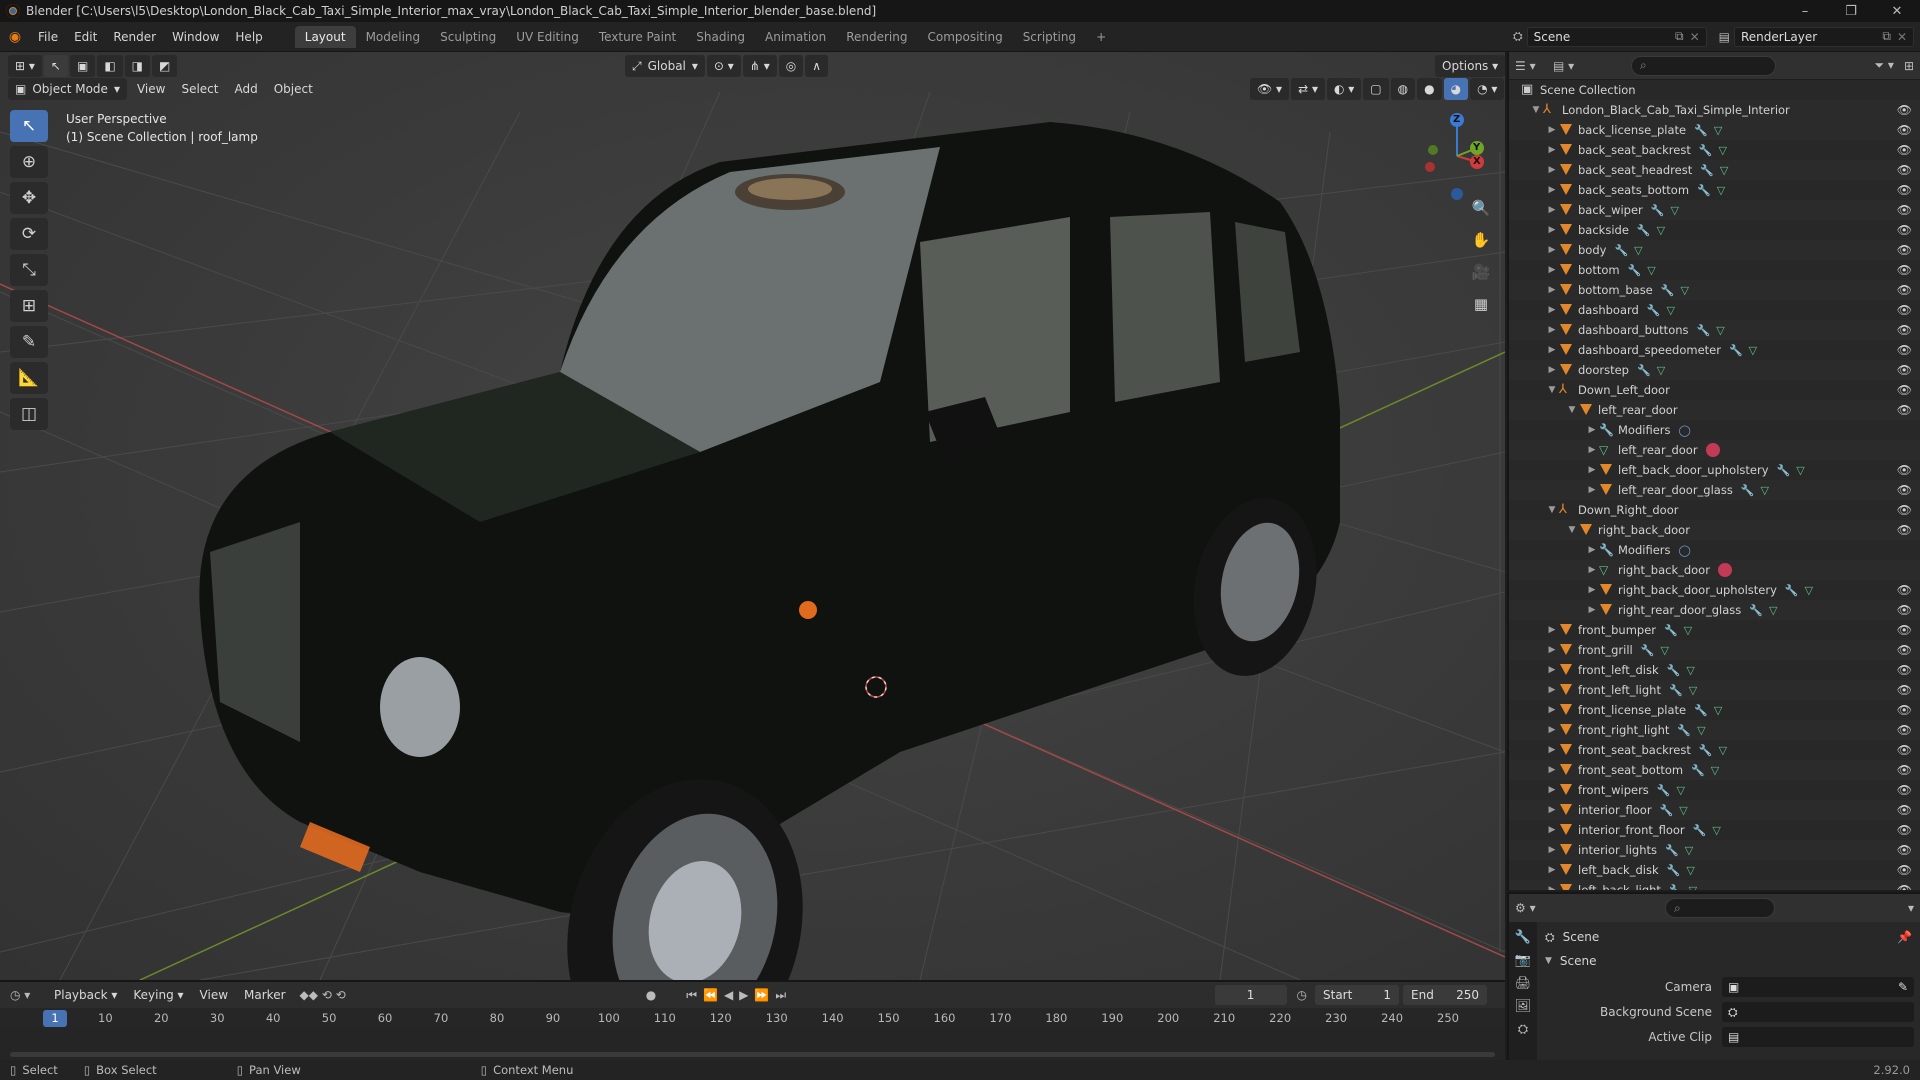  Describe the element at coordinates (1911, 908) in the screenshot. I see `properties-options-icon: ▾` at that location.